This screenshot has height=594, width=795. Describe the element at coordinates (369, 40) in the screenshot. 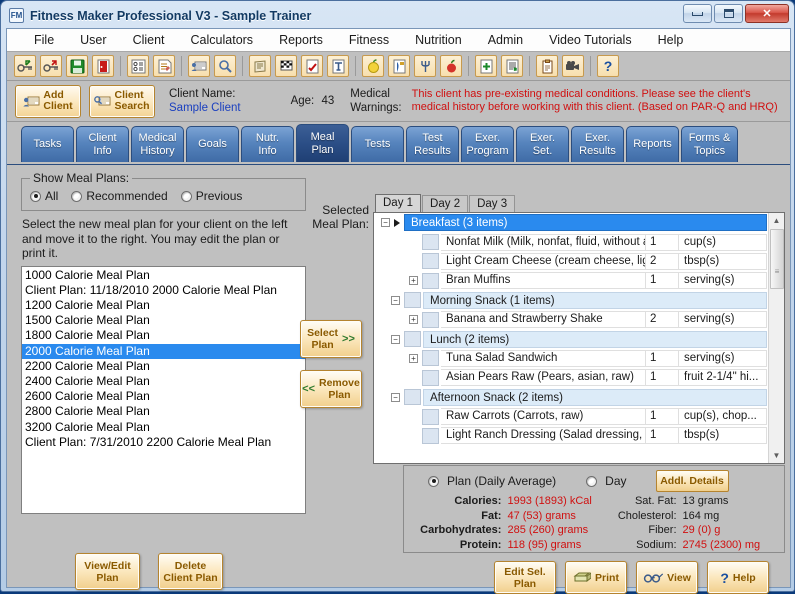

I see `menu-fitness: Fitness` at that location.